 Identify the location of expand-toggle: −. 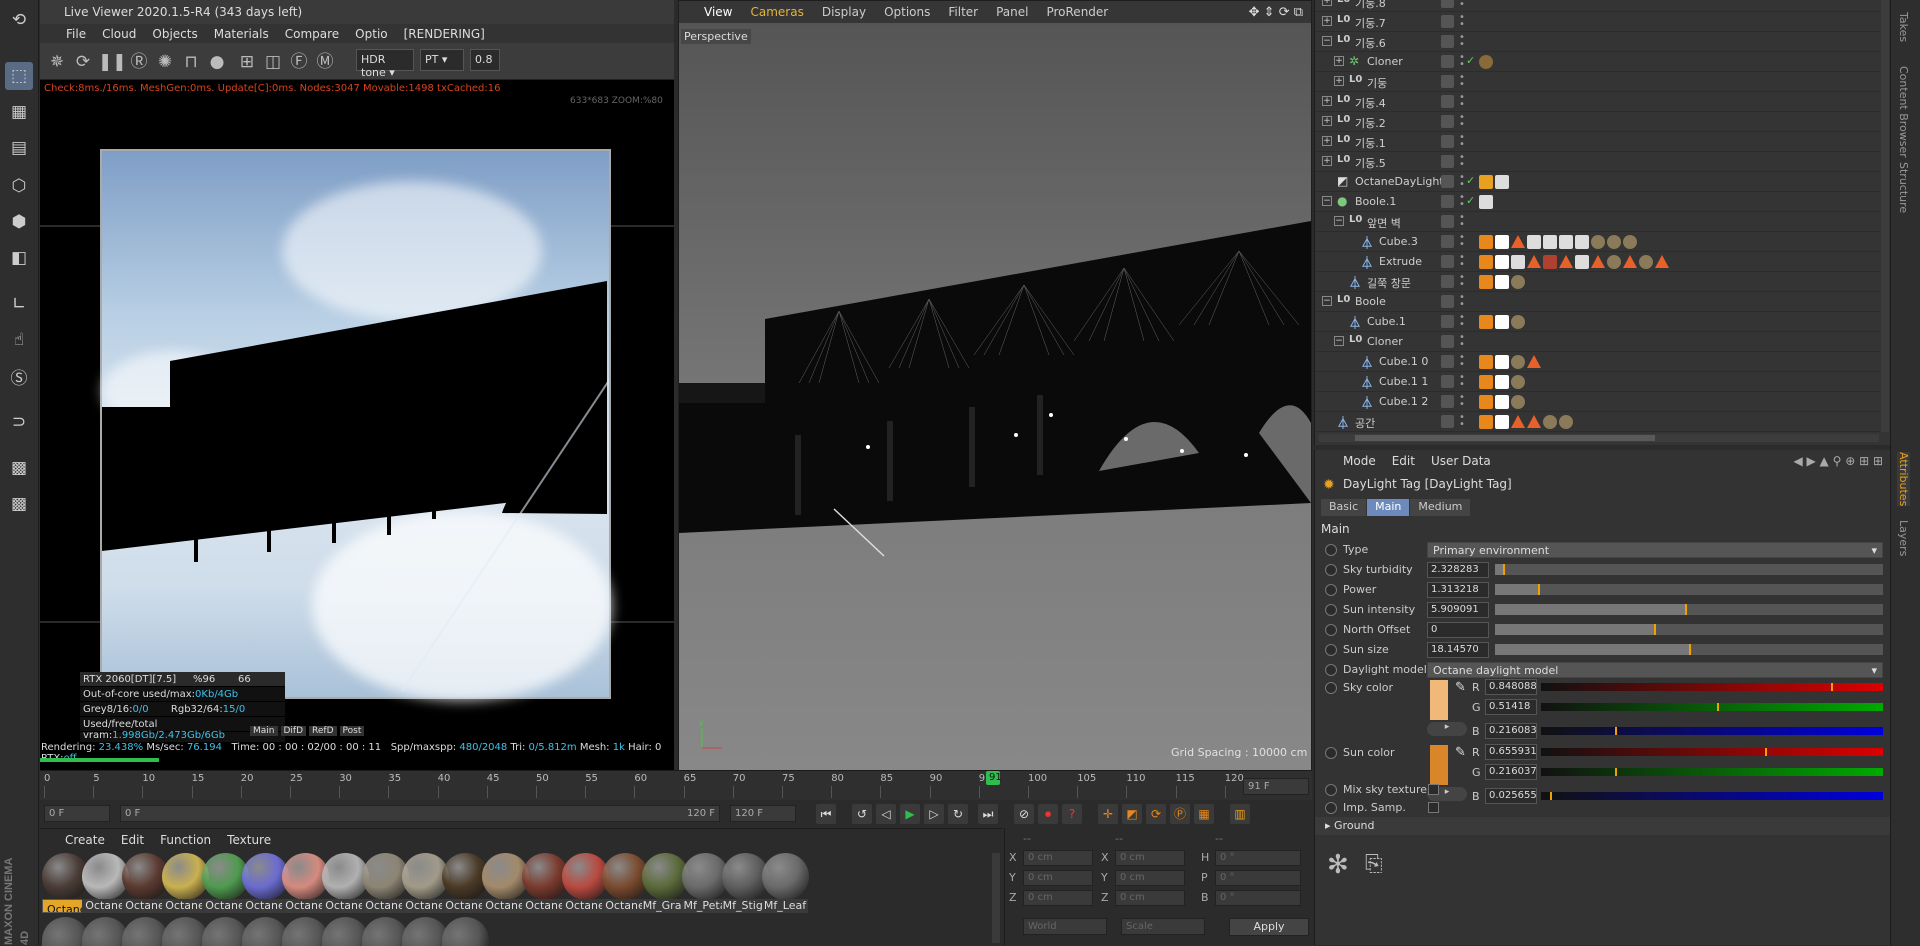
(1339, 341).